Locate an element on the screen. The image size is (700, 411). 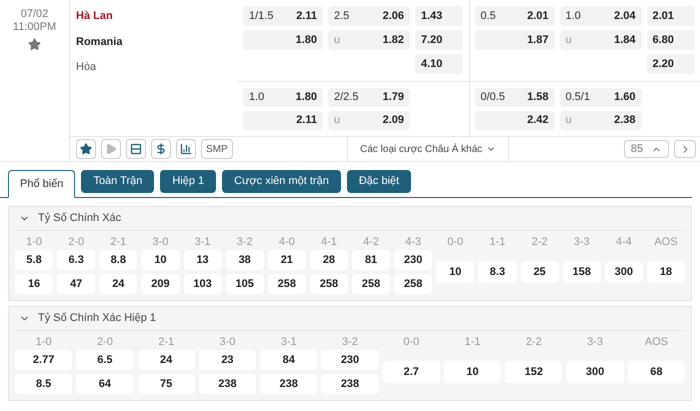
handicap-odds: 1.0 1.80 is located at coordinates (283, 97).